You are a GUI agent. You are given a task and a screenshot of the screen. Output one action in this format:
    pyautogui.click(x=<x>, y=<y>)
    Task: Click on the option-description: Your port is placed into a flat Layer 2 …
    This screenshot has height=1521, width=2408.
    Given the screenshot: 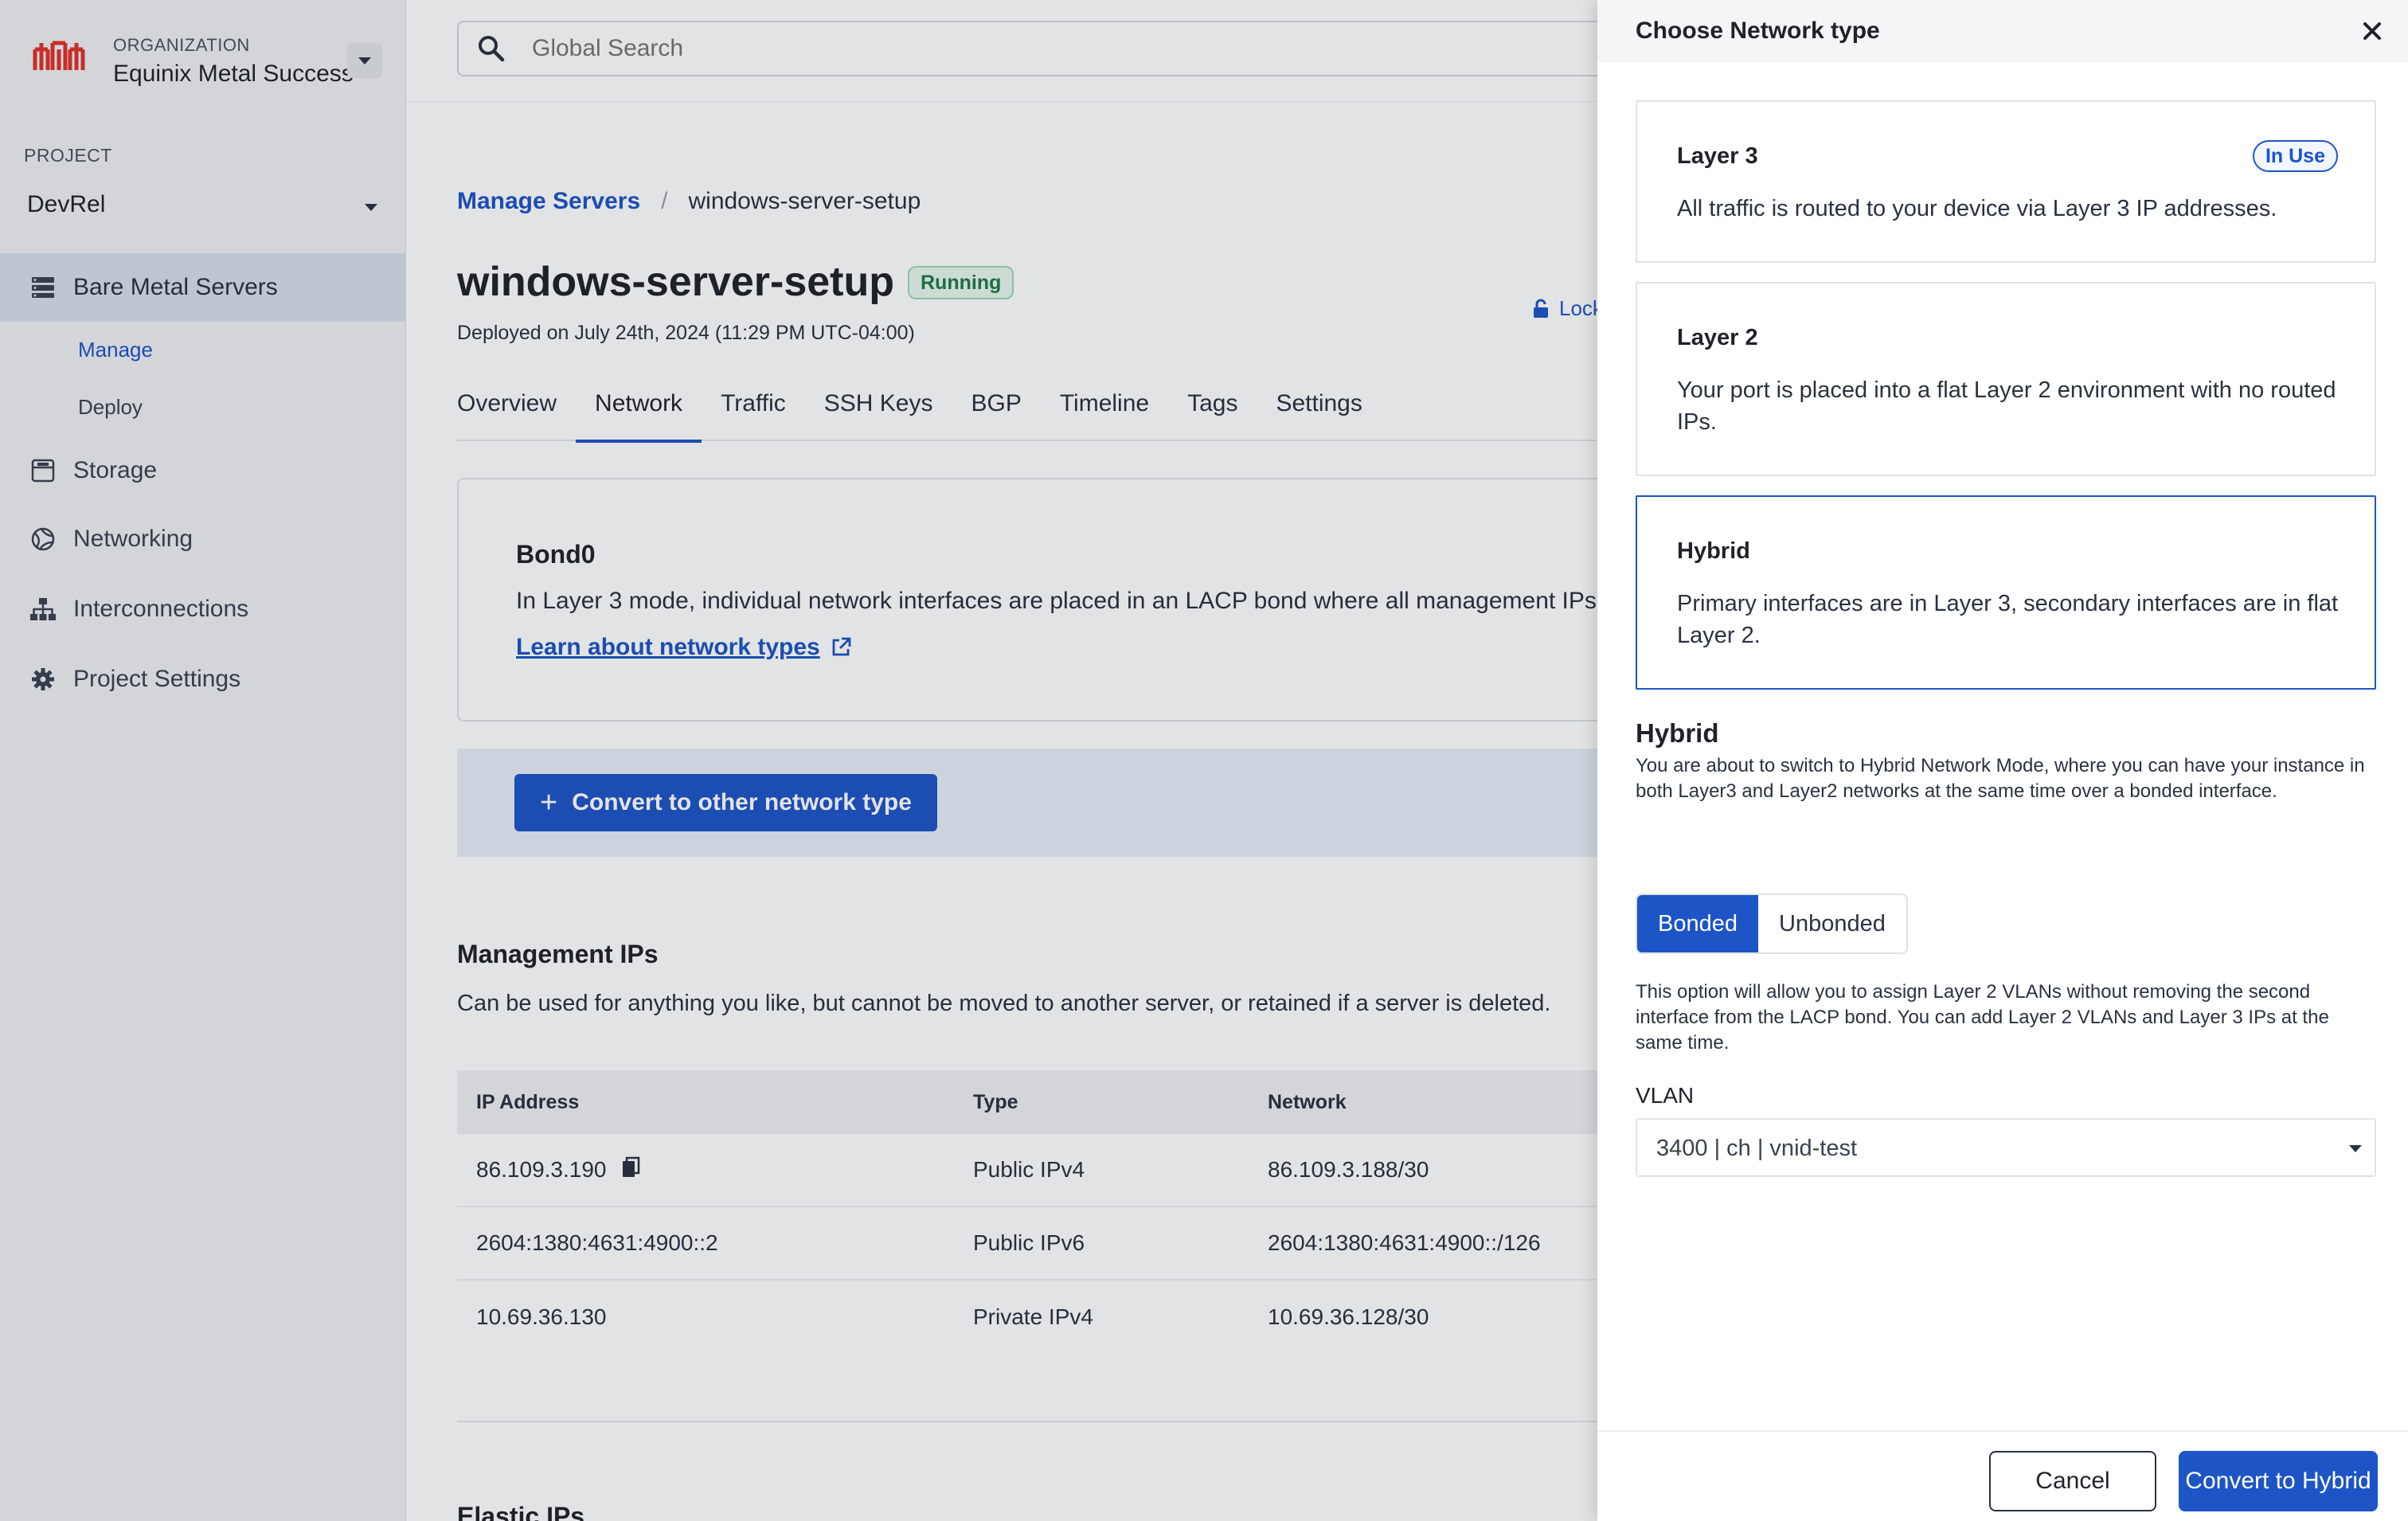 What is the action you would take?
    pyautogui.click(x=2006, y=406)
    